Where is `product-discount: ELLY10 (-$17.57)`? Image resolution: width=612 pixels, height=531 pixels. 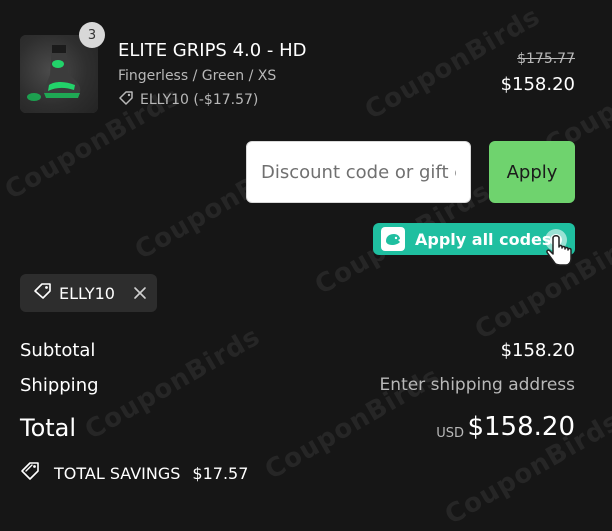 product-discount: ELLY10 (-$17.57) is located at coordinates (188, 100).